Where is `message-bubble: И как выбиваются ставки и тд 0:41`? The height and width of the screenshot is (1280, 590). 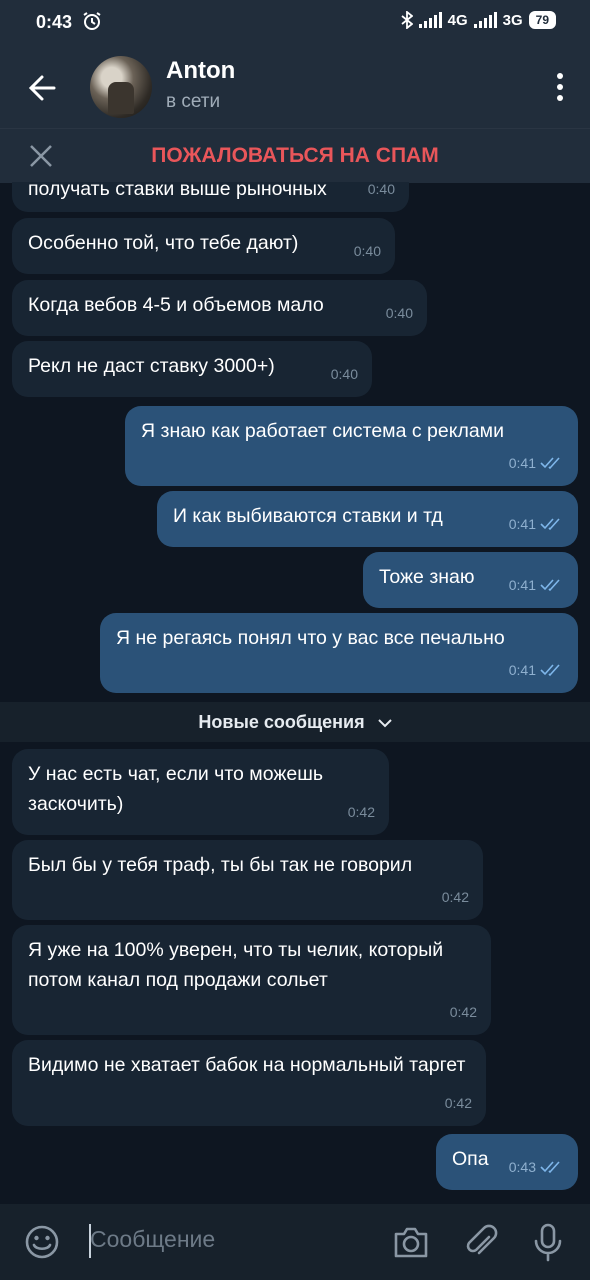 message-bubble: И как выбиваются ставки и тд 0:41 is located at coordinates (367, 519).